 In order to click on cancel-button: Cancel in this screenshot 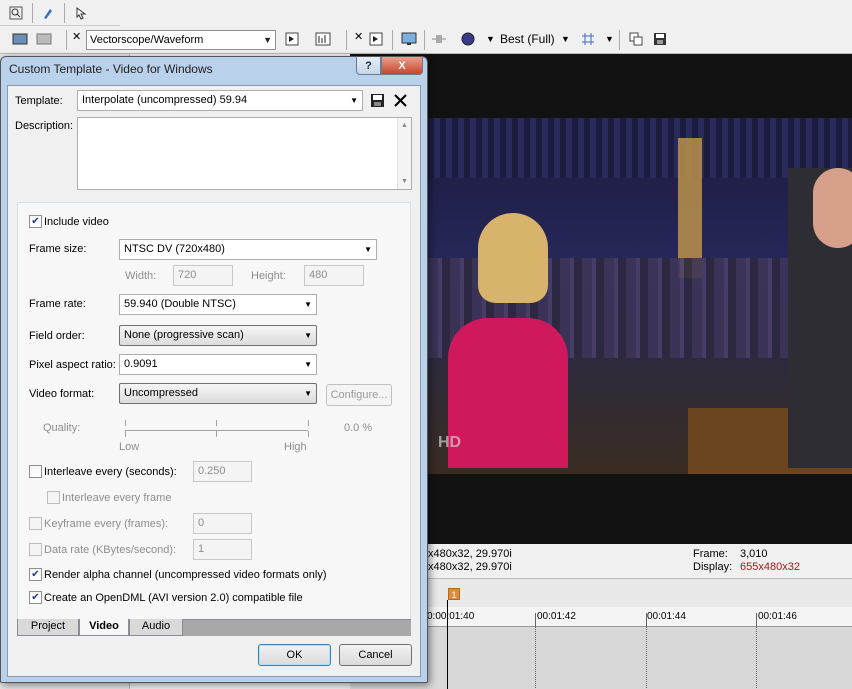, I will do `click(375, 655)`.